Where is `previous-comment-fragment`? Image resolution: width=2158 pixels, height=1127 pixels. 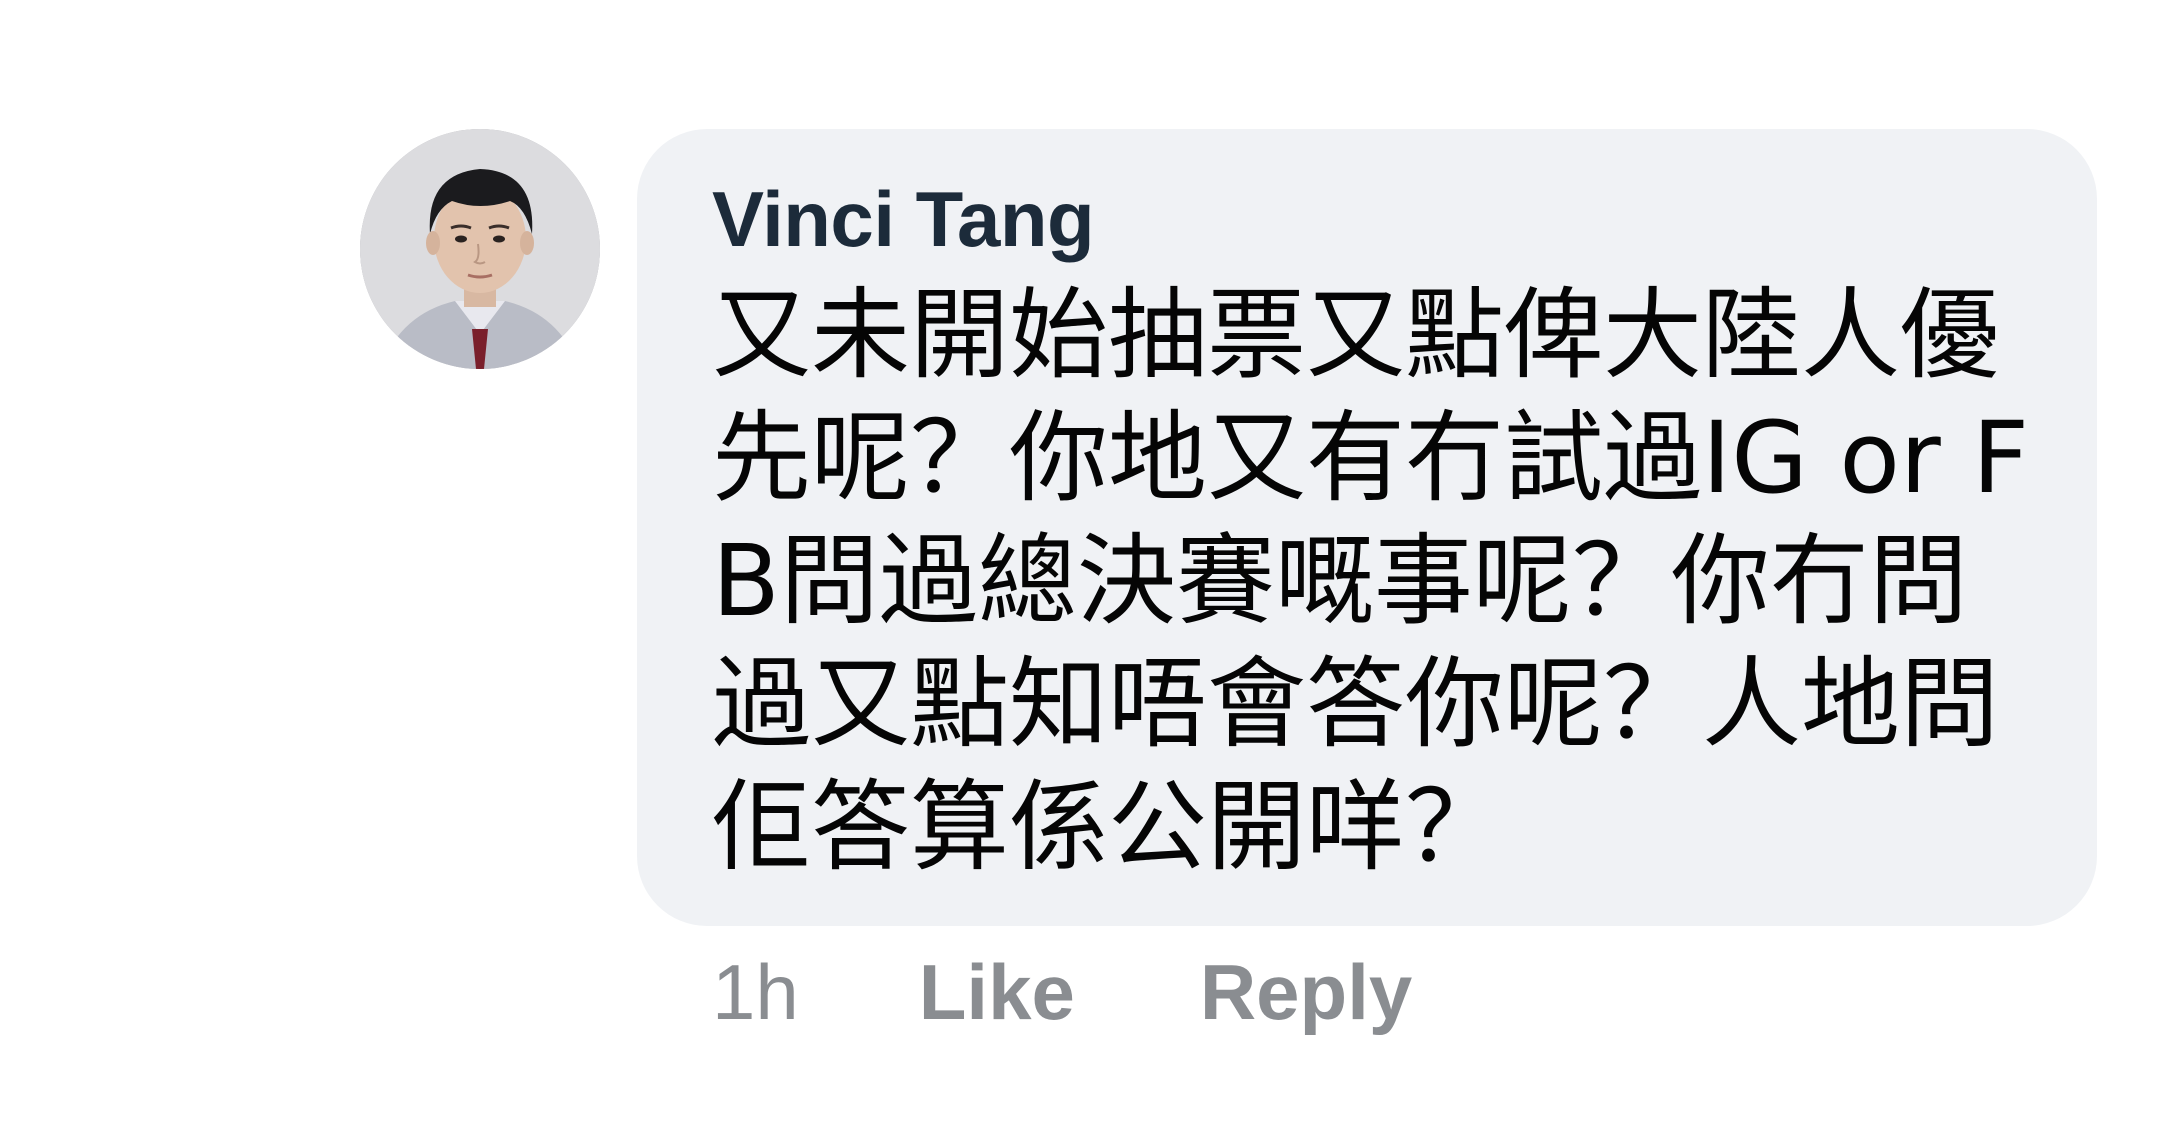
previous-comment-fragment is located at coordinates (1355, 2).